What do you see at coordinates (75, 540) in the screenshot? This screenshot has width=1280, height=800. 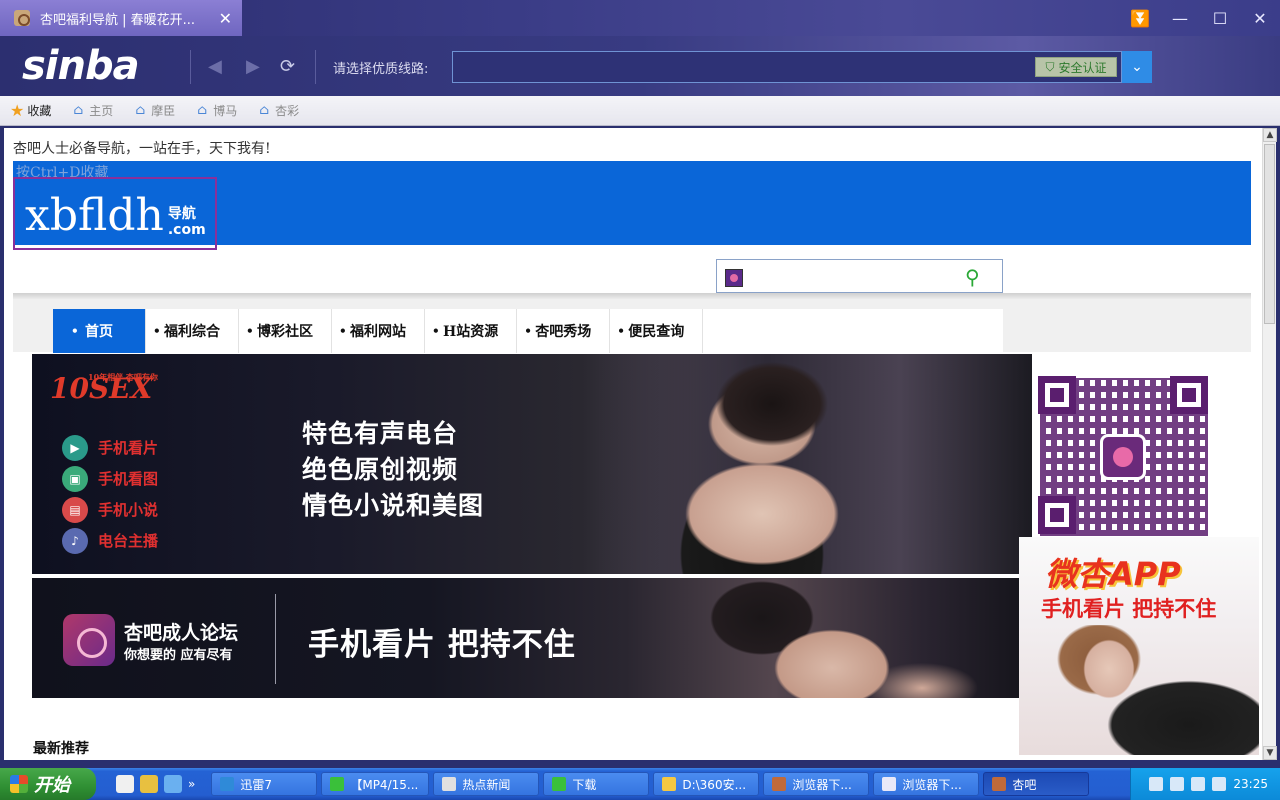 I see `microphone-icon: ♪` at bounding box center [75, 540].